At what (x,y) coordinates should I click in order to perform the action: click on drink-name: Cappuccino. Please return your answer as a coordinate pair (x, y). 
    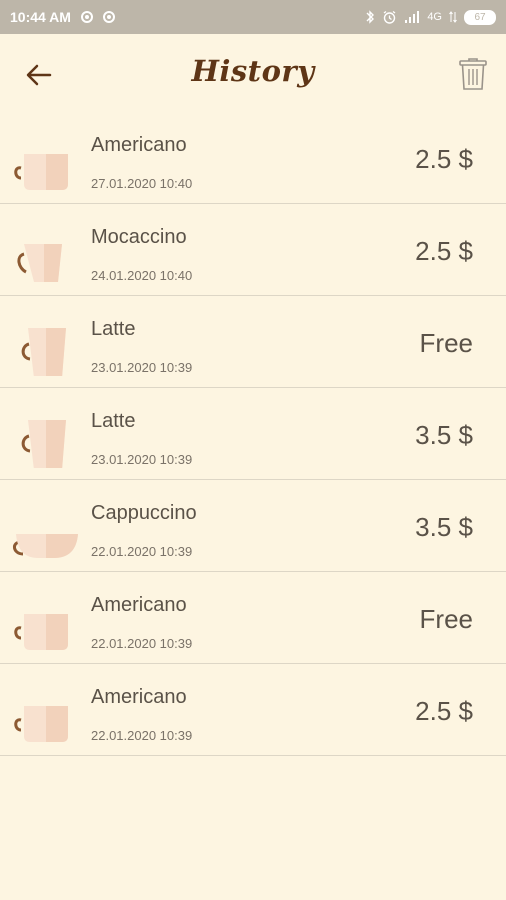
    Looking at the image, I should click on (144, 513).